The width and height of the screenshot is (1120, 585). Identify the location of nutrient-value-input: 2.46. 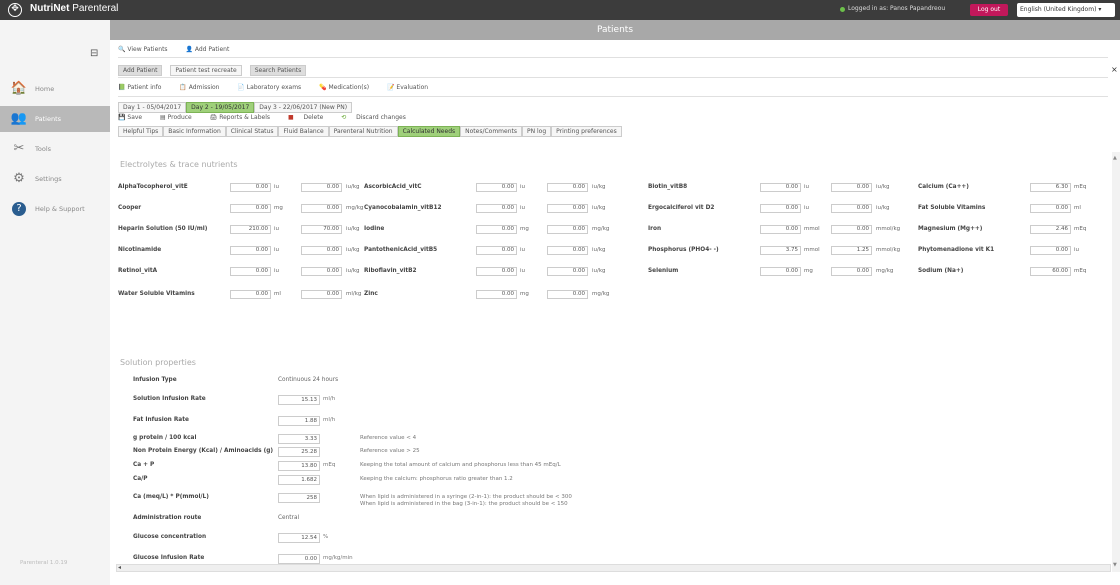
(1050, 229).